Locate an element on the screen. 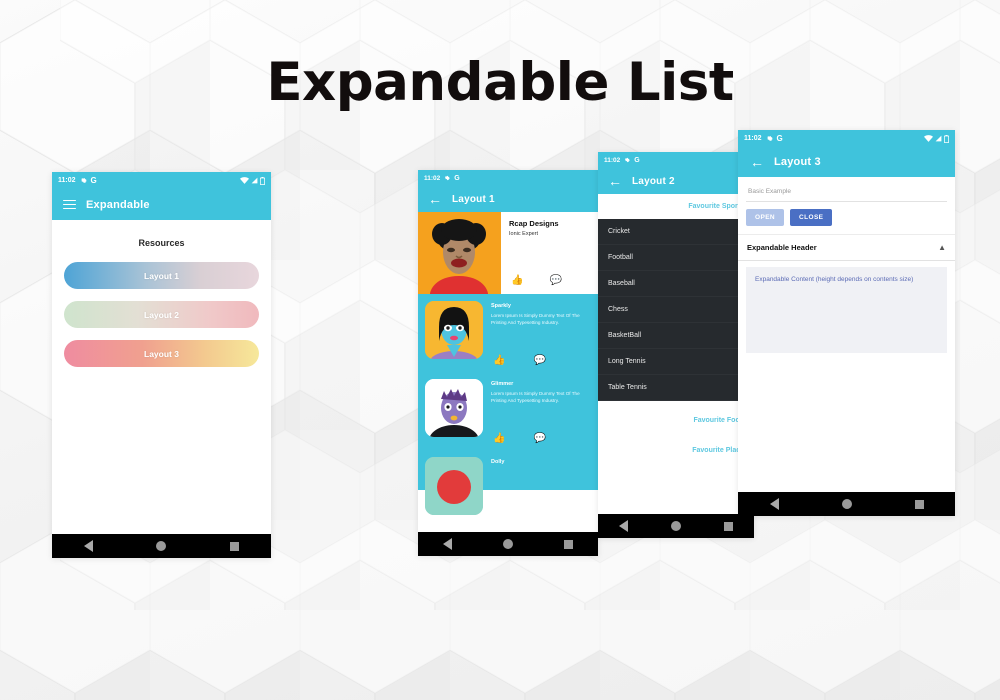 This screenshot has height=700, width=1000. section-title-resources: Resources is located at coordinates (161, 243).